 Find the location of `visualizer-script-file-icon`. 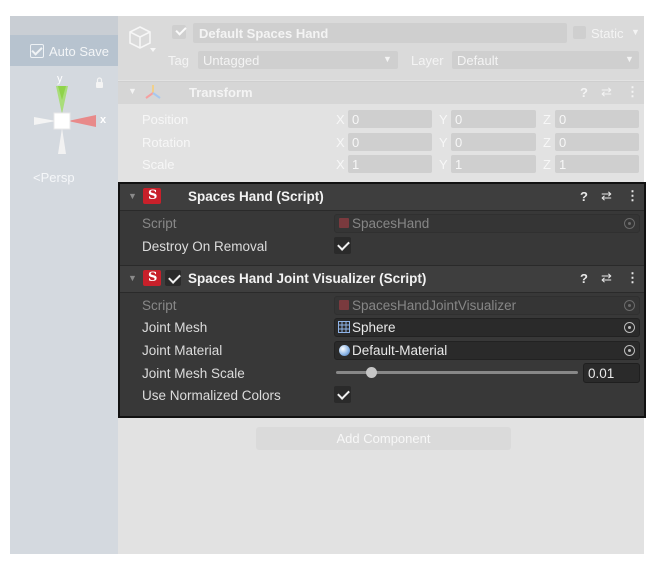

visualizer-script-file-icon is located at coordinates (344, 305).